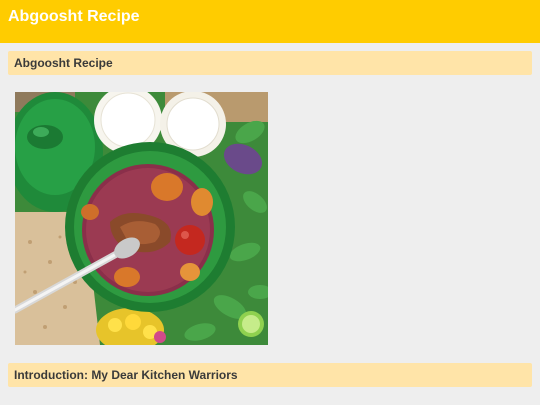  Describe the element at coordinates (270, 63) in the screenshot. I see `recipe-title-header: Abgoosht Recipe` at that location.